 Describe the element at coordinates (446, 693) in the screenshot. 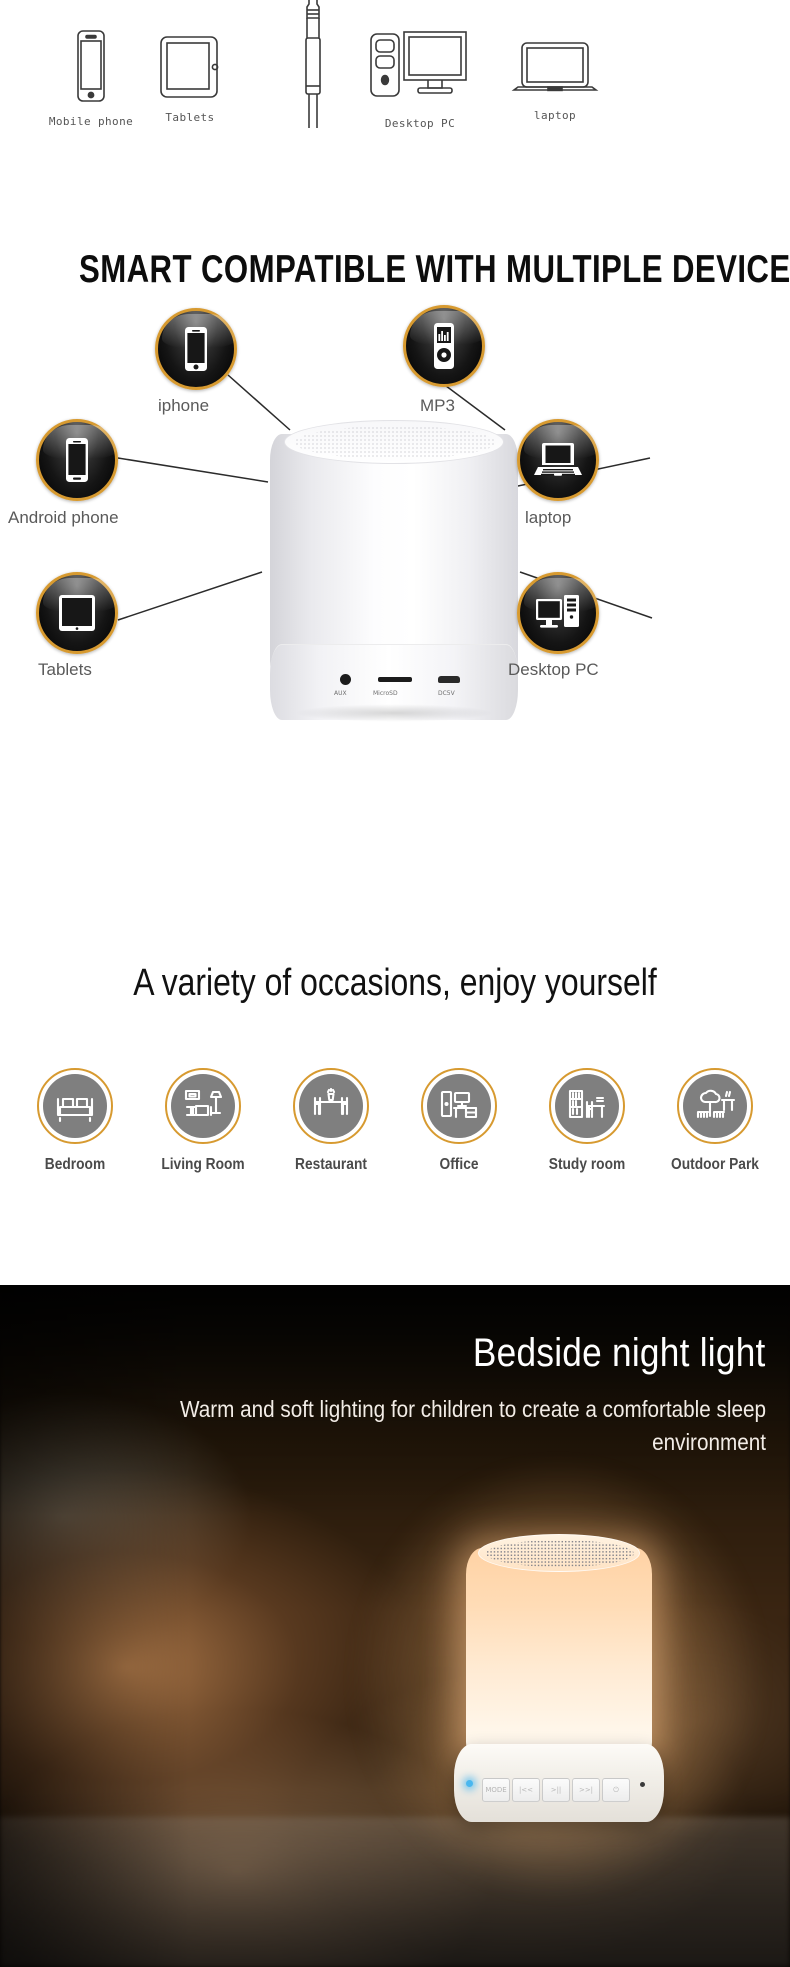

I see `port-label-dc5v: DC5V` at that location.